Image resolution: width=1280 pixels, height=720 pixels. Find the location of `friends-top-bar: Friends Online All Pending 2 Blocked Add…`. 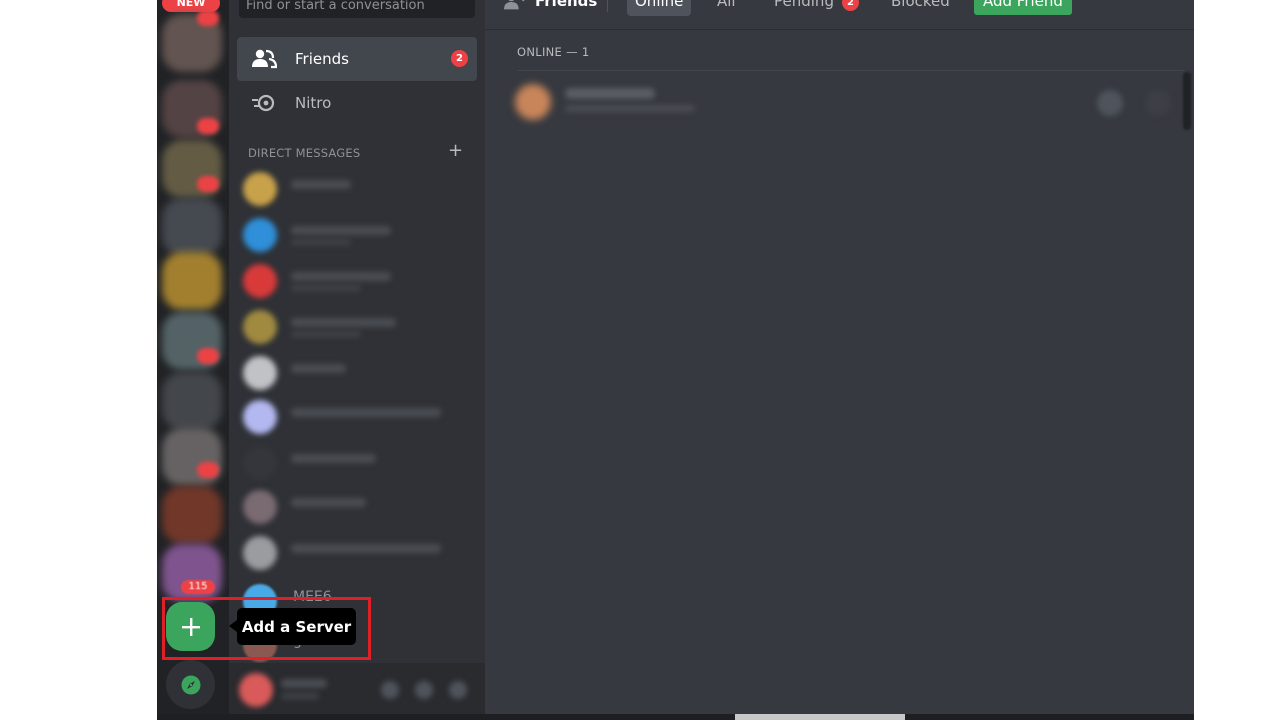

friends-top-bar: Friends Online All Pending 2 Blocked Add… is located at coordinates (839, 15).